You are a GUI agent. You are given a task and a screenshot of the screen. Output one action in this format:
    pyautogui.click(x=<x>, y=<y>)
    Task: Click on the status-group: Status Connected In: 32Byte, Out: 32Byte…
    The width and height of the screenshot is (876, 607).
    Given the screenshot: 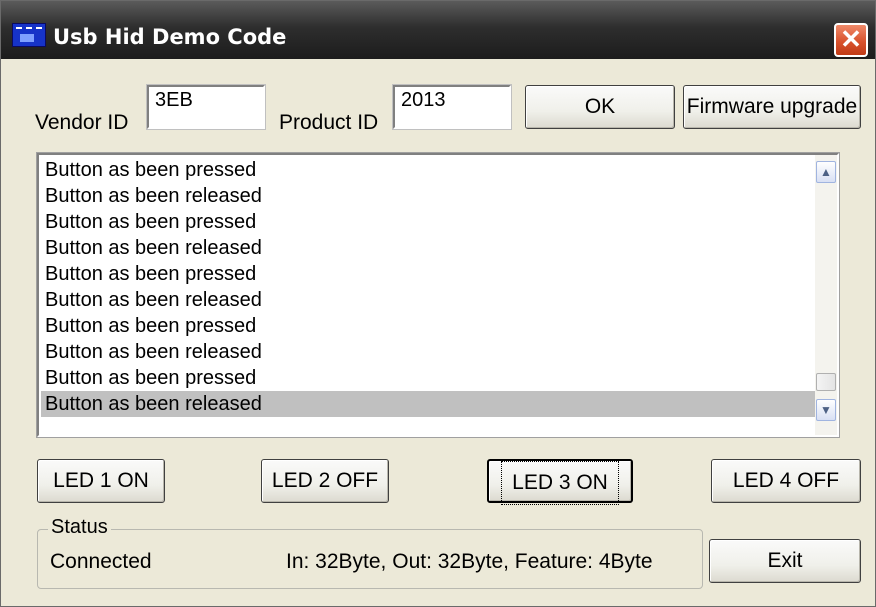 What is the action you would take?
    pyautogui.click(x=370, y=552)
    